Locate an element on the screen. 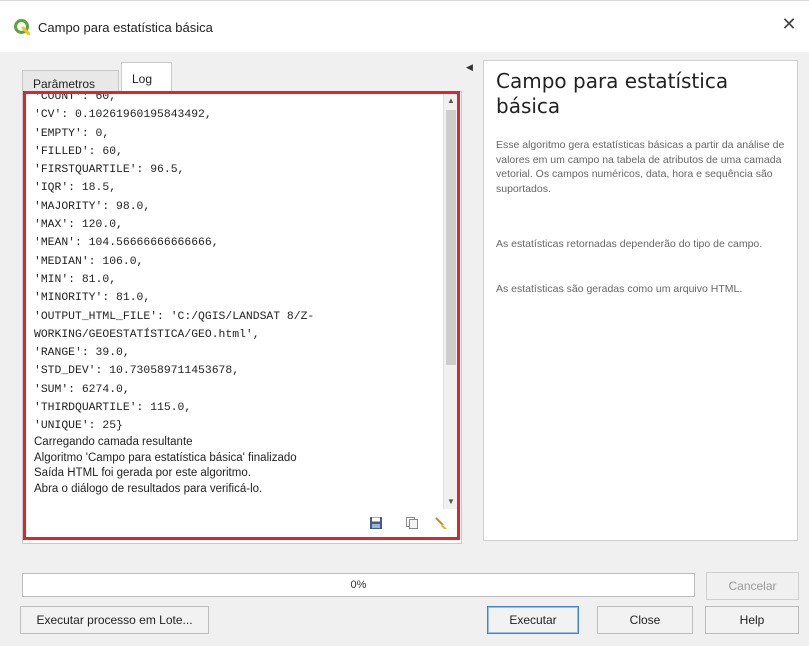  help-button: Help is located at coordinates (752, 620).